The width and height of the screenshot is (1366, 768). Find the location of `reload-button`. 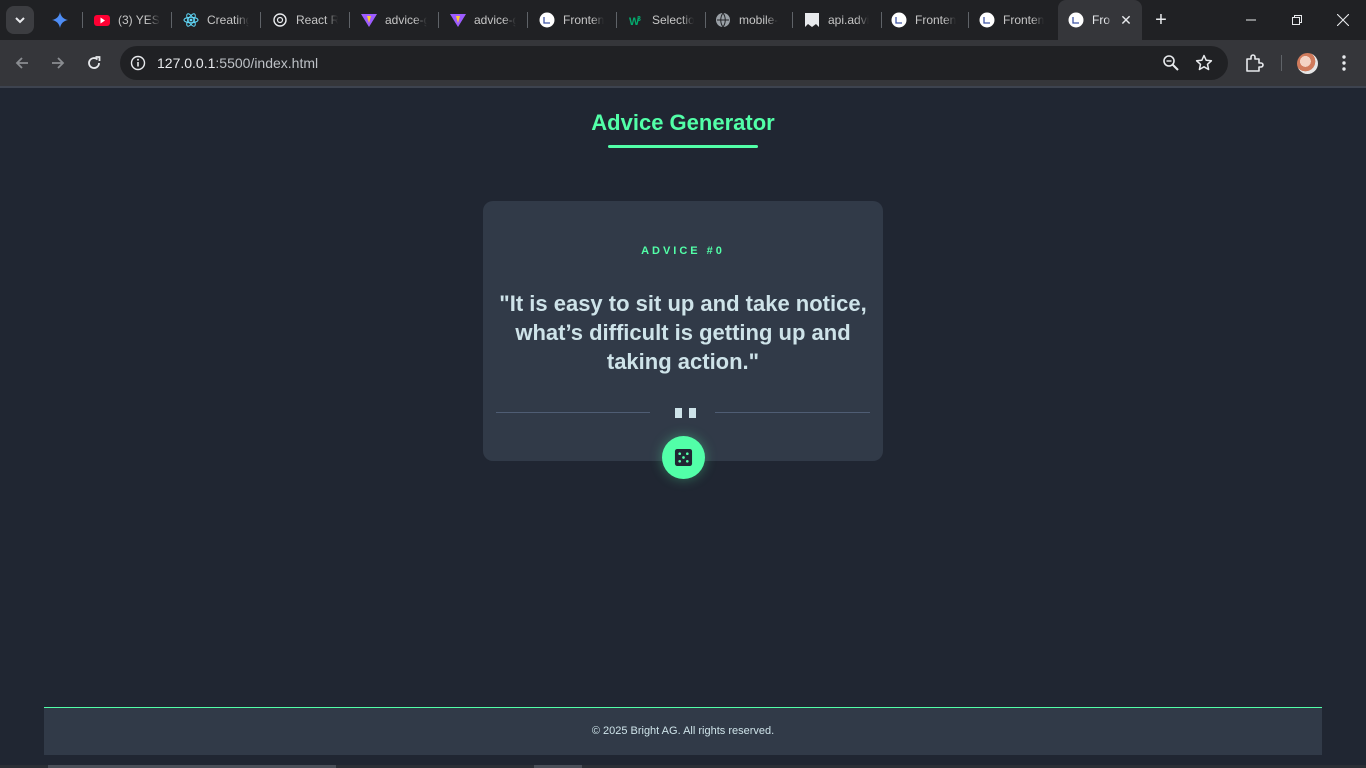

reload-button is located at coordinates (94, 63).